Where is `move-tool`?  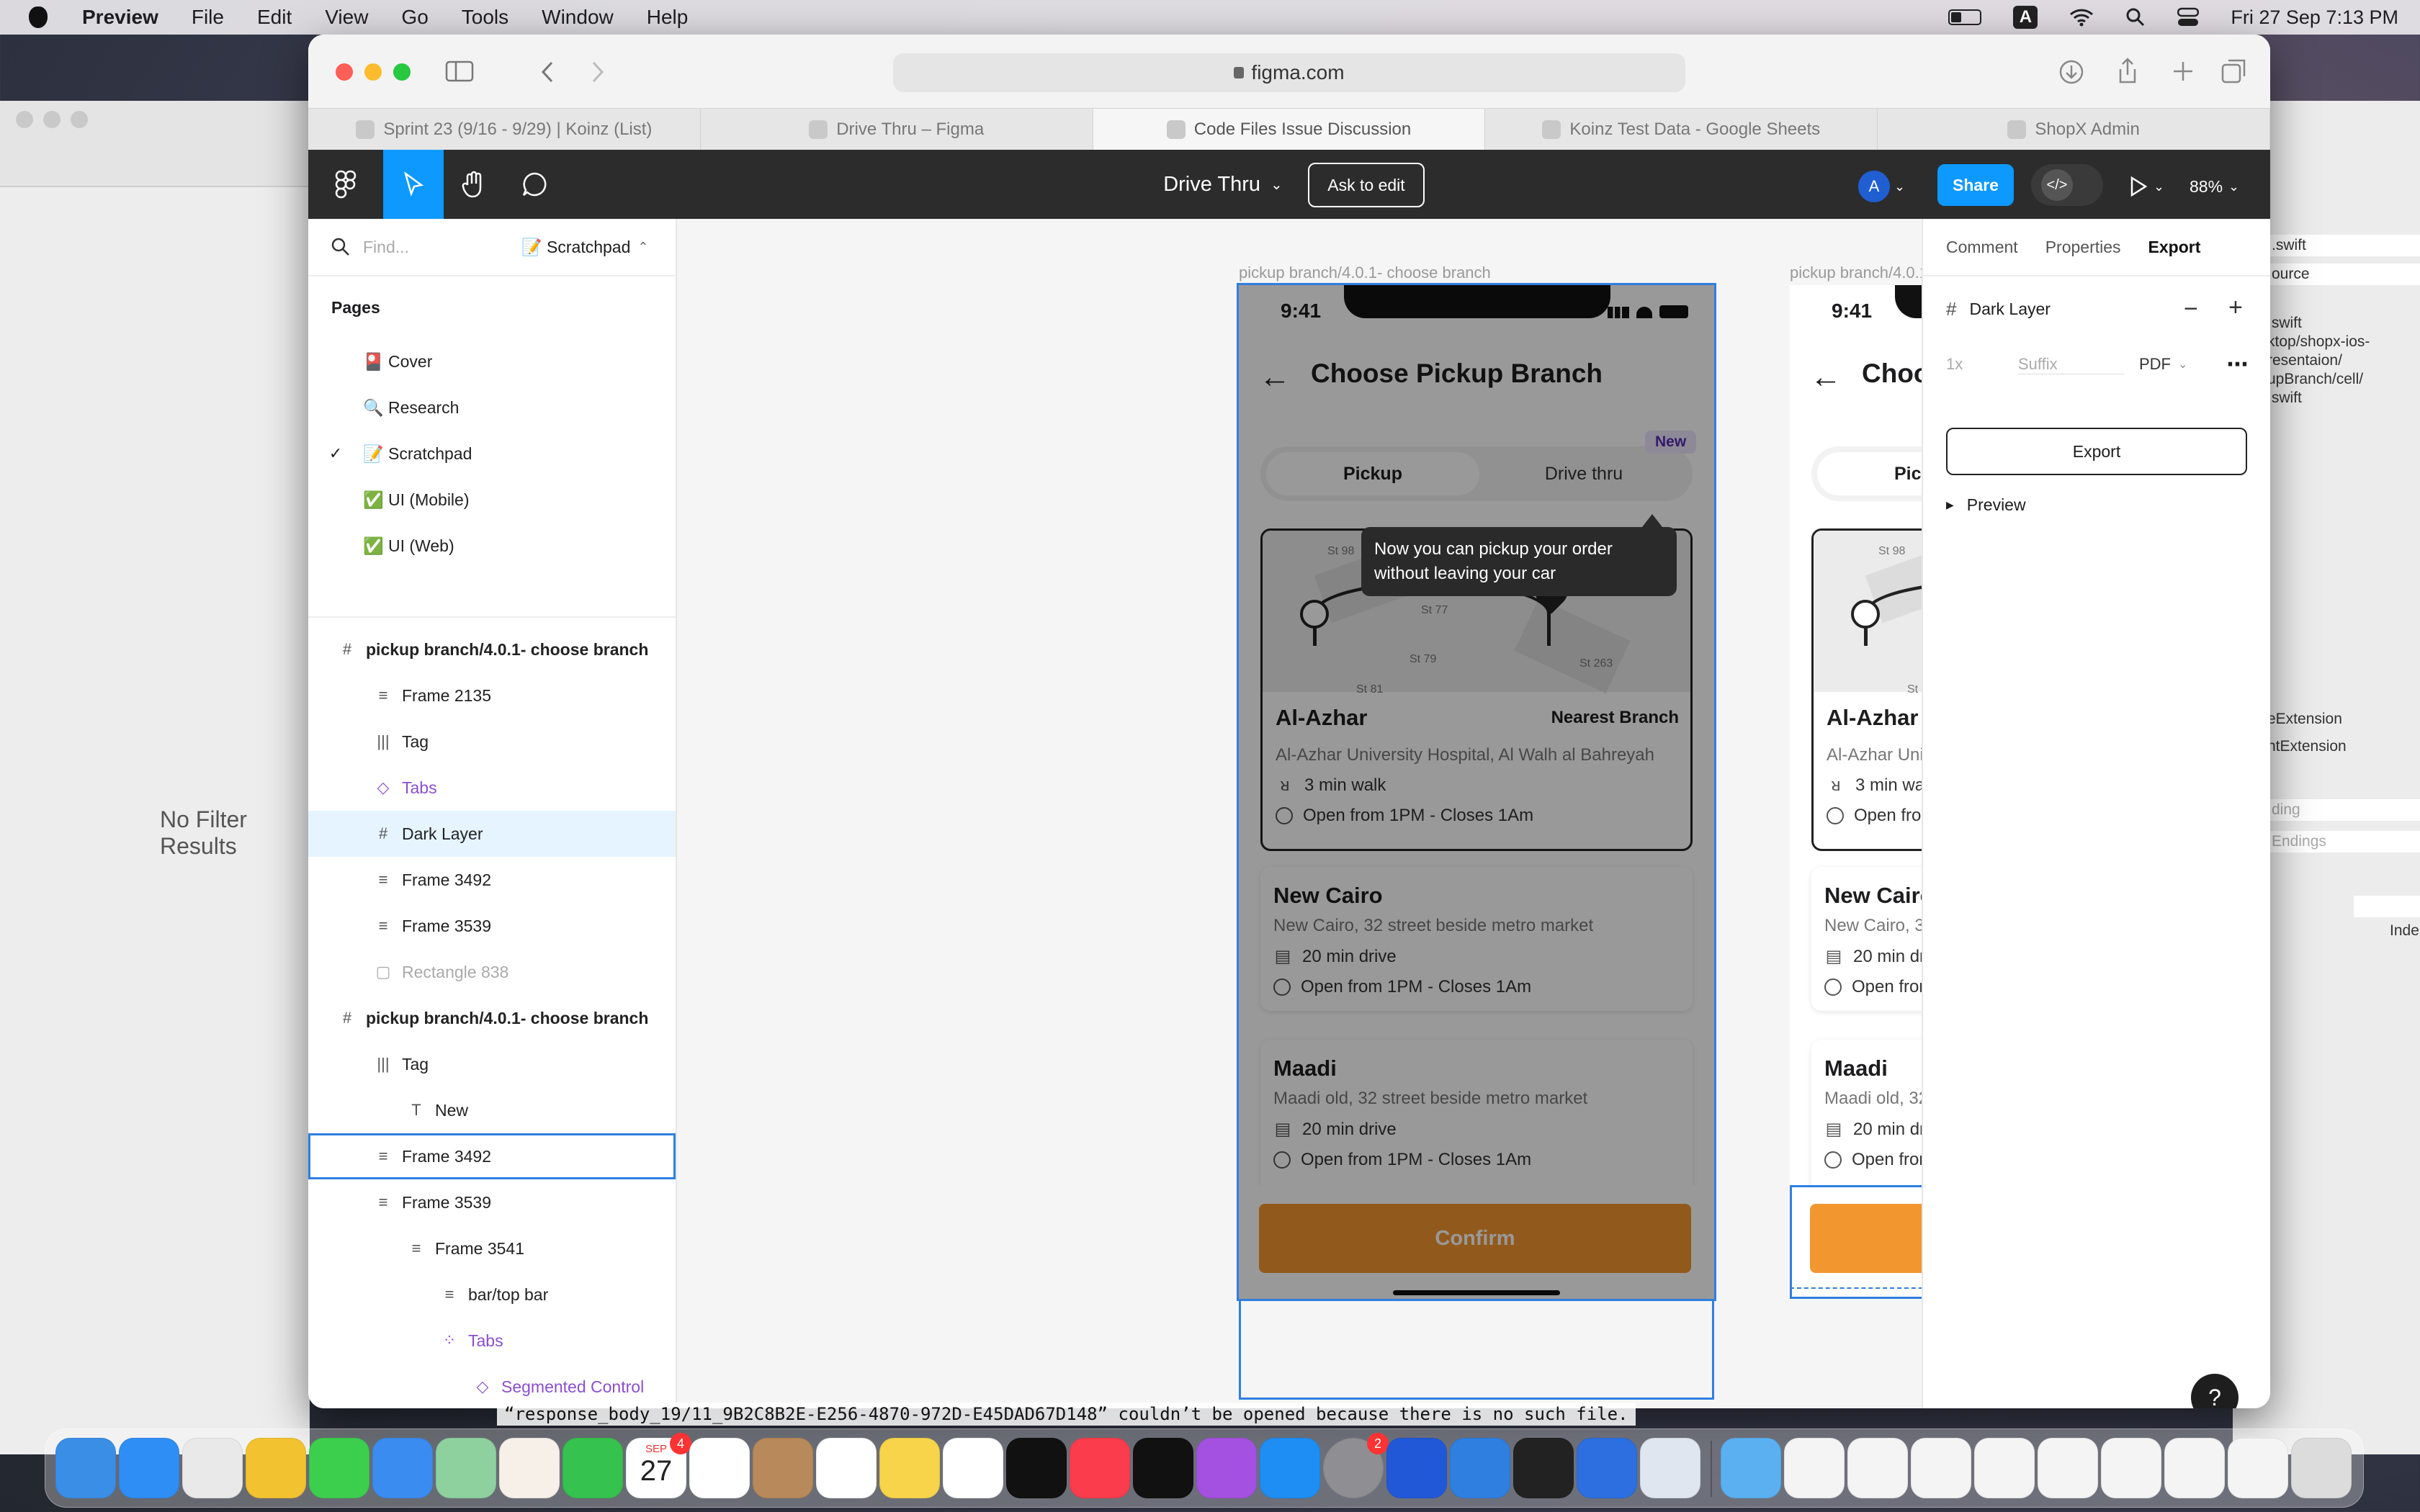
move-tool is located at coordinates (414, 184).